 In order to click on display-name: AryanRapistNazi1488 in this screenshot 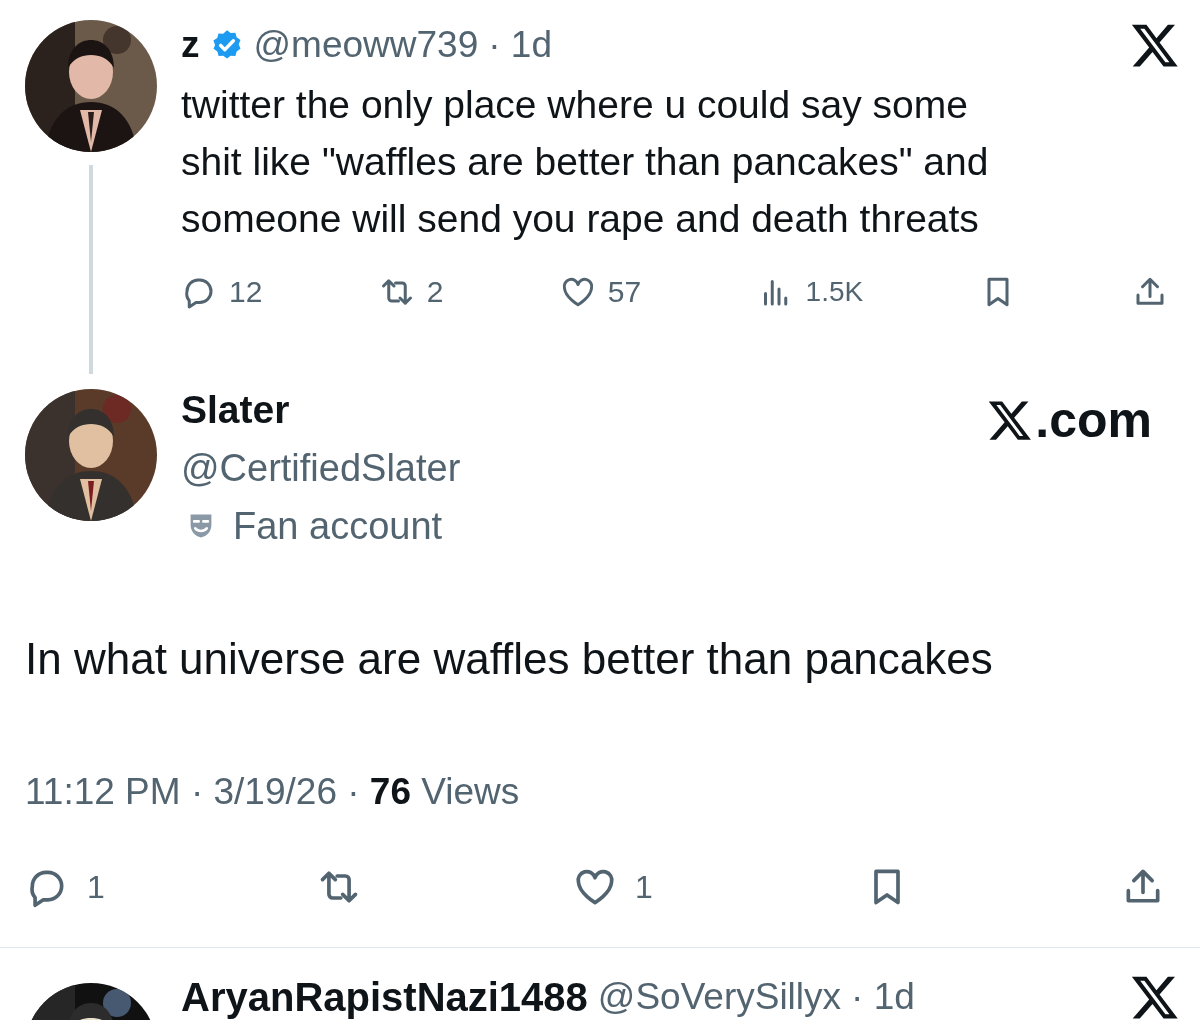, I will do `click(384, 997)`.